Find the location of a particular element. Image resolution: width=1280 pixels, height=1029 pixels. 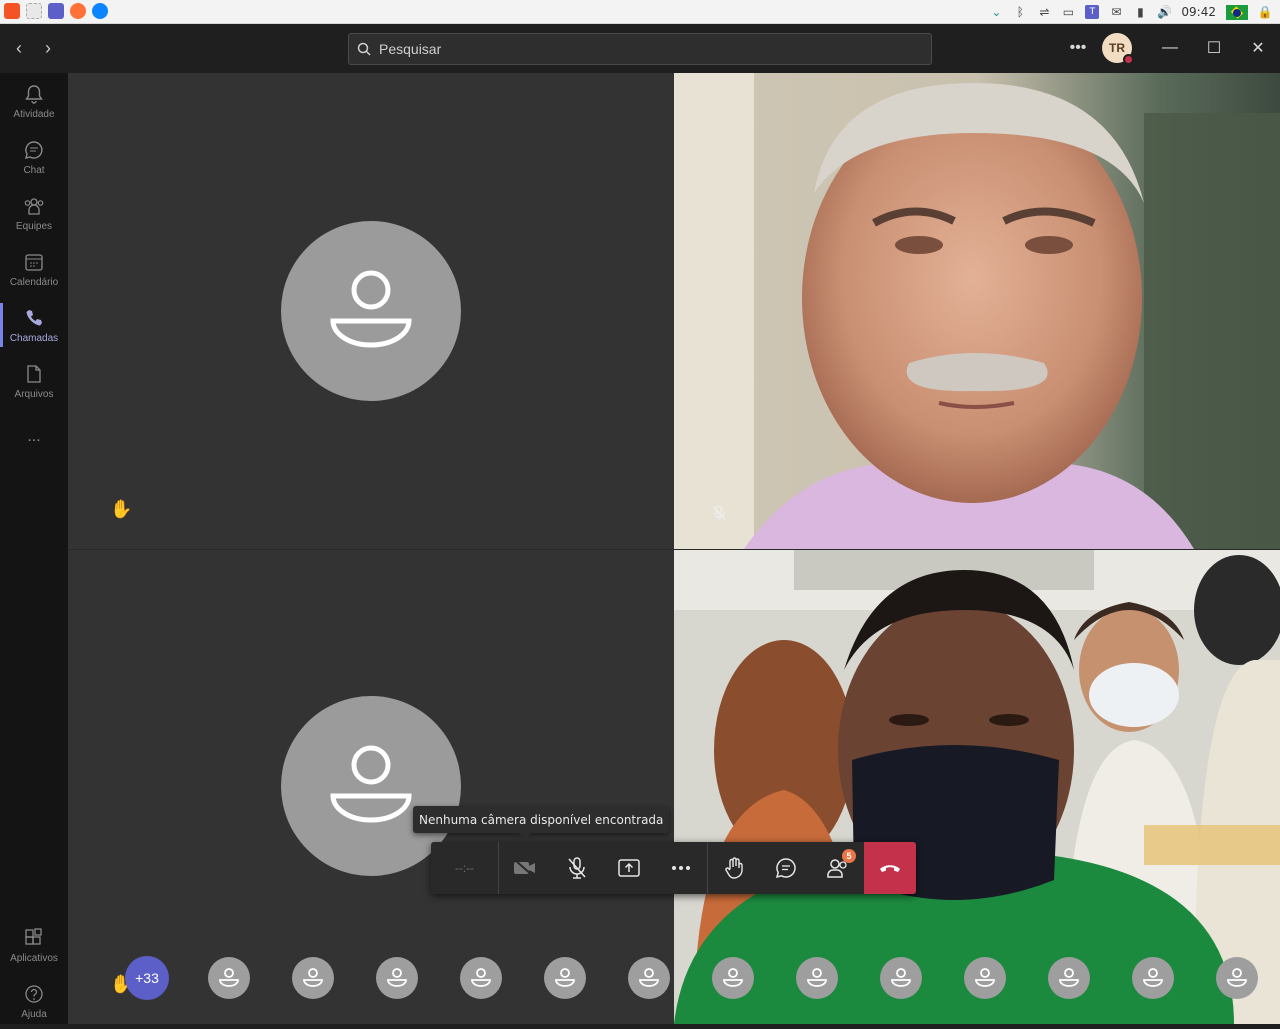

more-actions-button is located at coordinates (681, 868).